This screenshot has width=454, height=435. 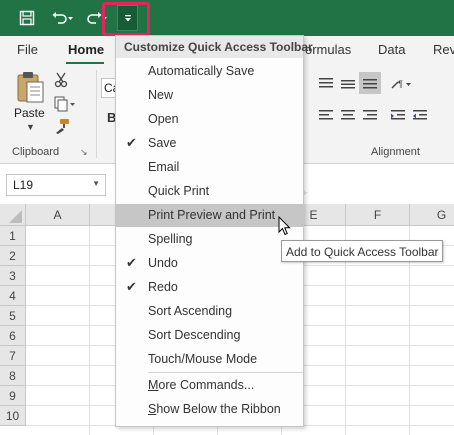 I want to click on row-header: 7, so click(x=13, y=356).